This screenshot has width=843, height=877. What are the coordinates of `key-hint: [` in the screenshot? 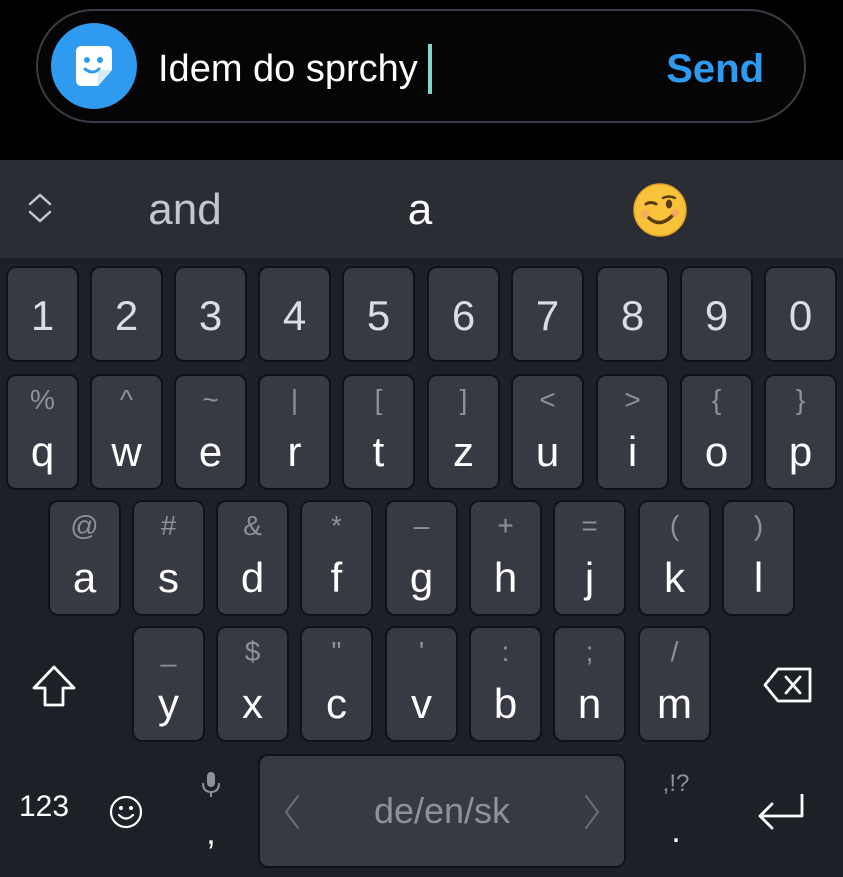 It's located at (378, 399).